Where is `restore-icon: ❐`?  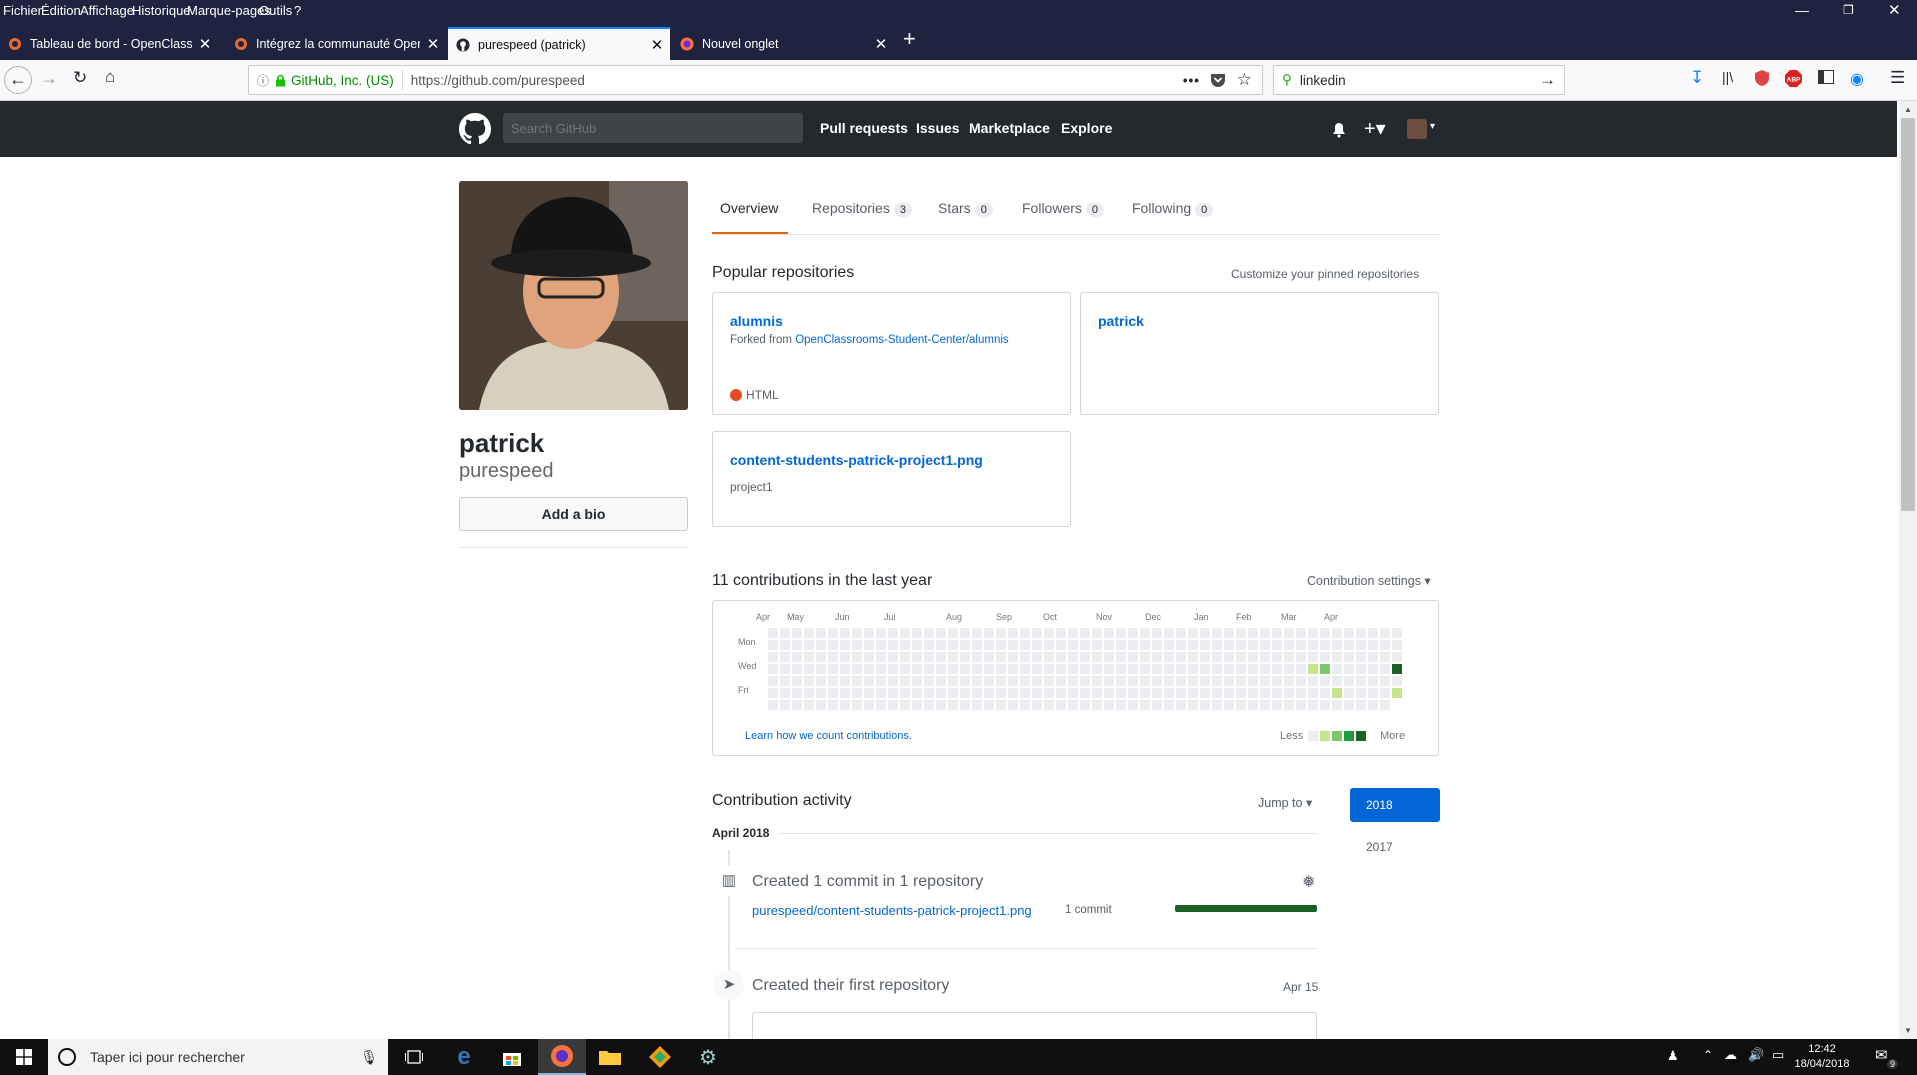 restore-icon: ❐ is located at coordinates (1848, 10).